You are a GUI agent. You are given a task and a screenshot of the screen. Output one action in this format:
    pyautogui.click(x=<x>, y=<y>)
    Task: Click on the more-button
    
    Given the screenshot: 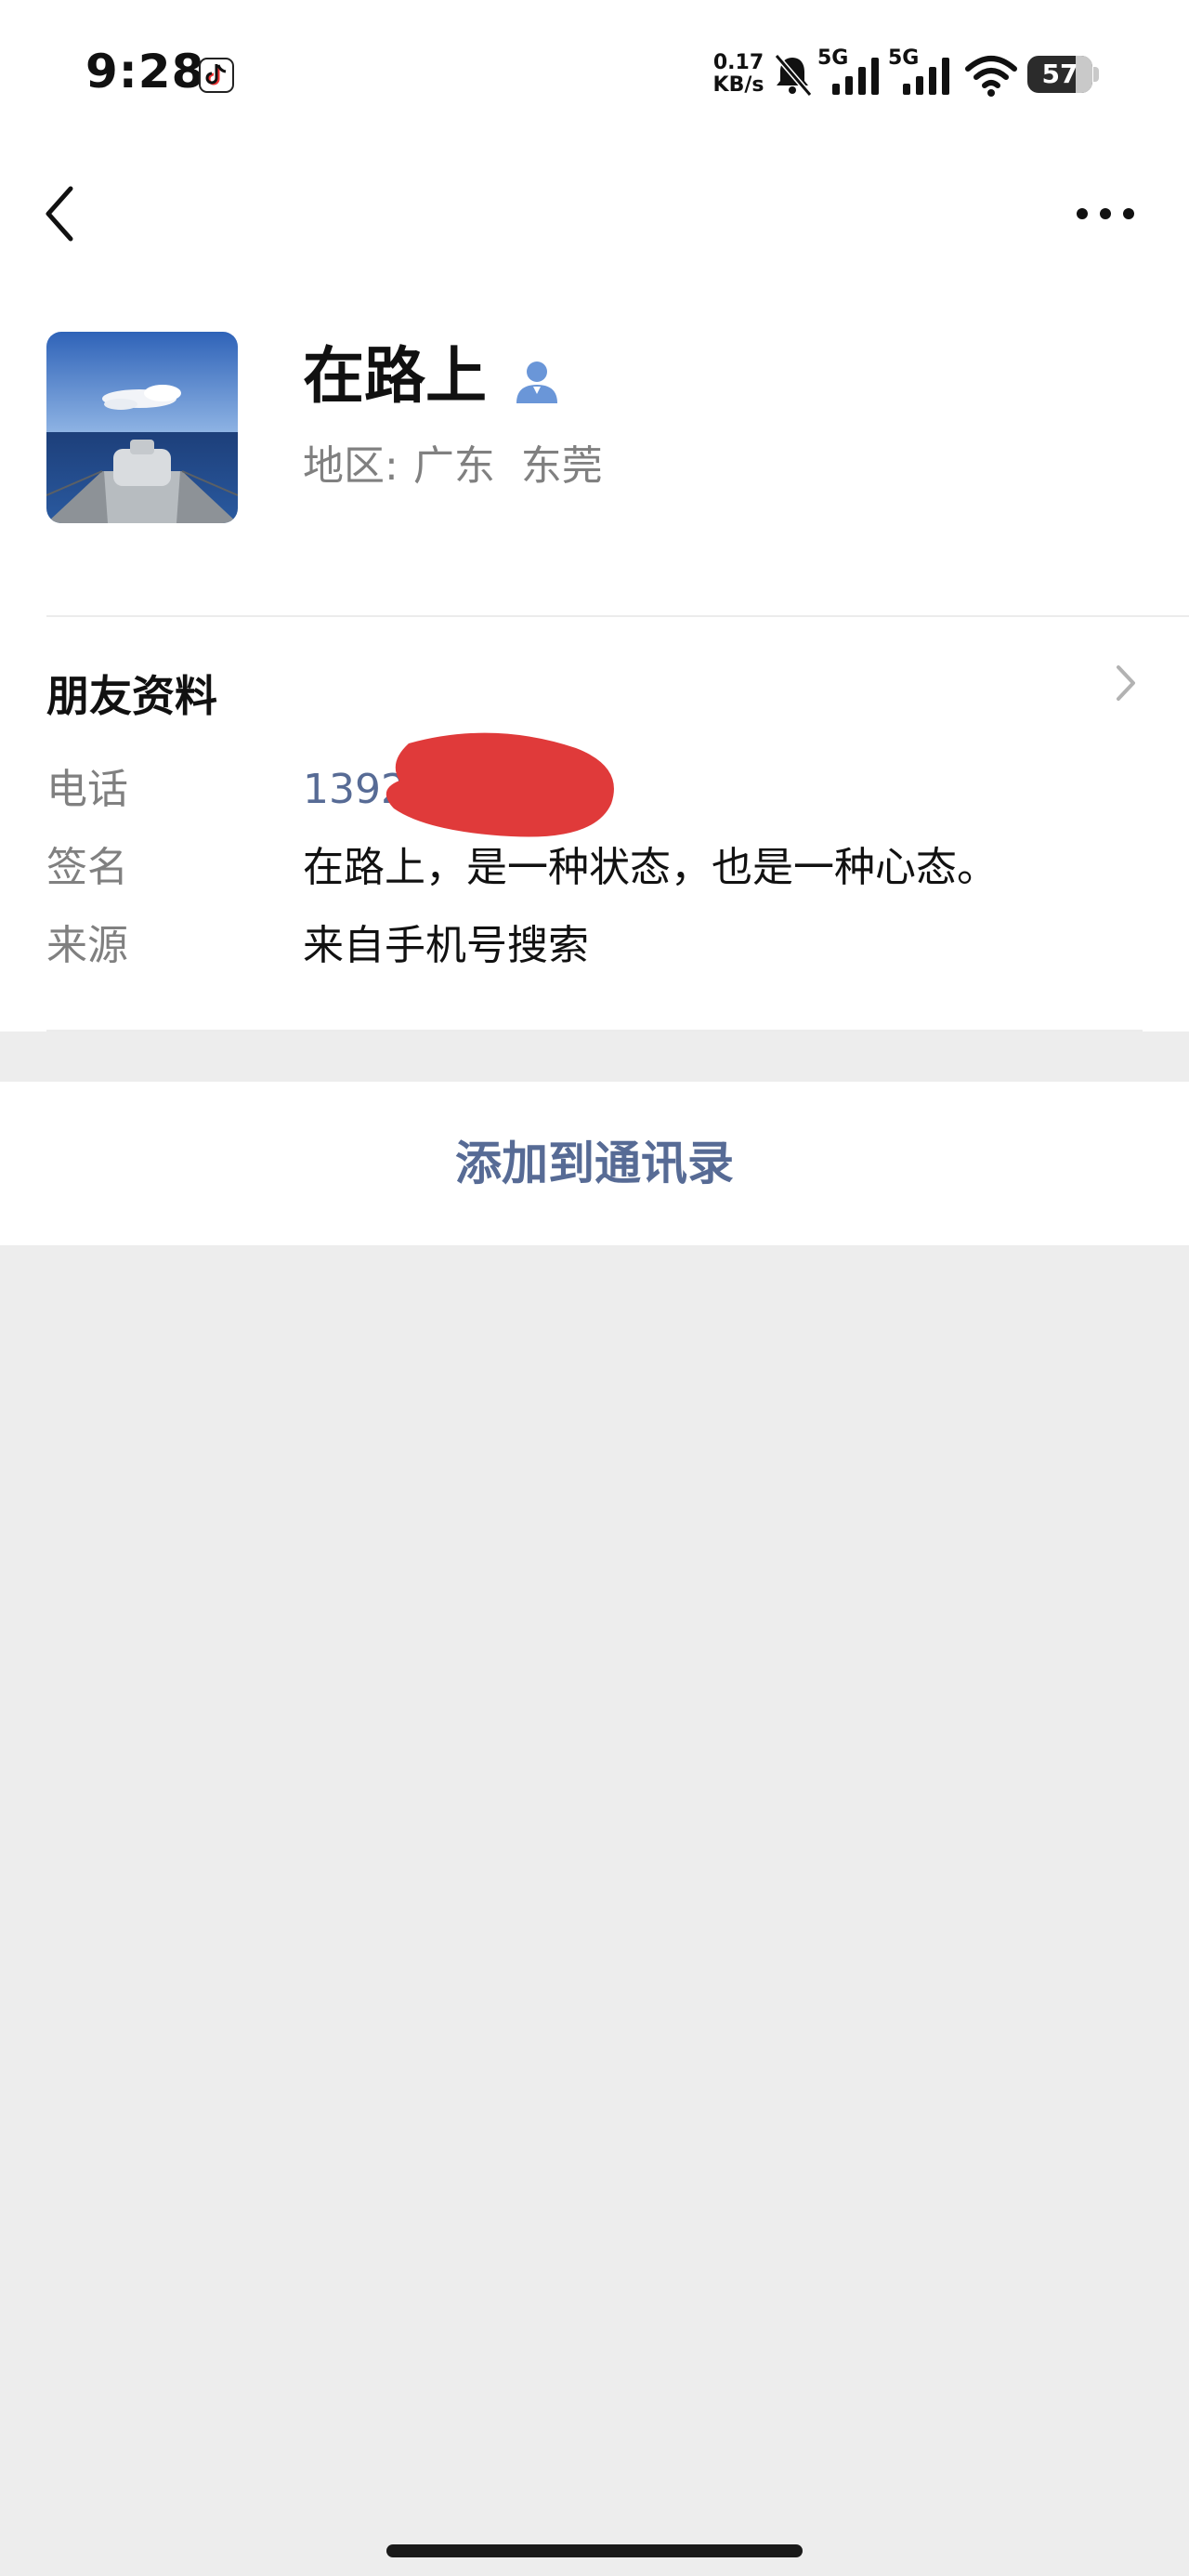 What is the action you would take?
    pyautogui.click(x=1105, y=213)
    